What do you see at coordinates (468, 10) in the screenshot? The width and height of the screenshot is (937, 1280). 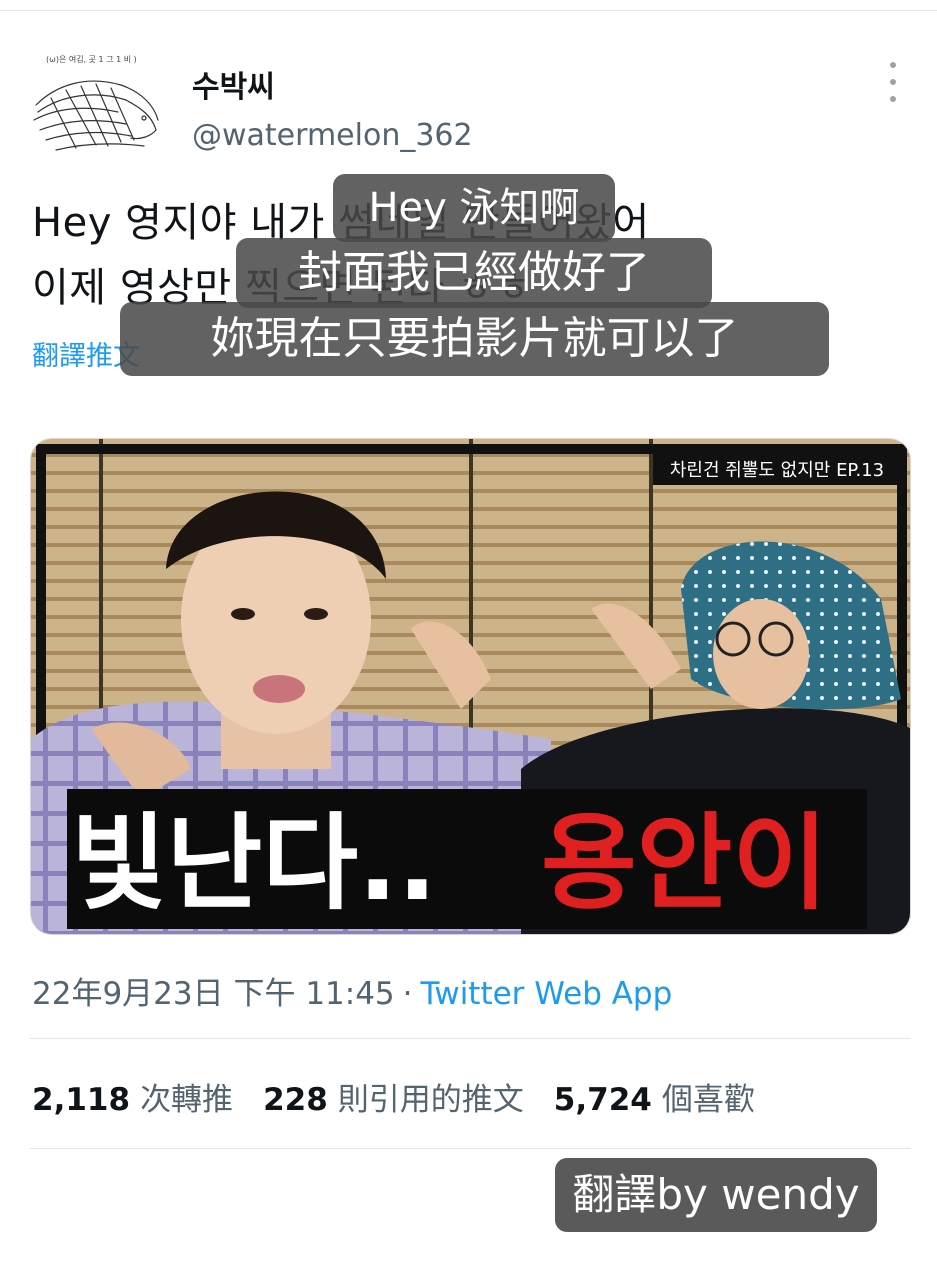 I see `top-divider` at bounding box center [468, 10].